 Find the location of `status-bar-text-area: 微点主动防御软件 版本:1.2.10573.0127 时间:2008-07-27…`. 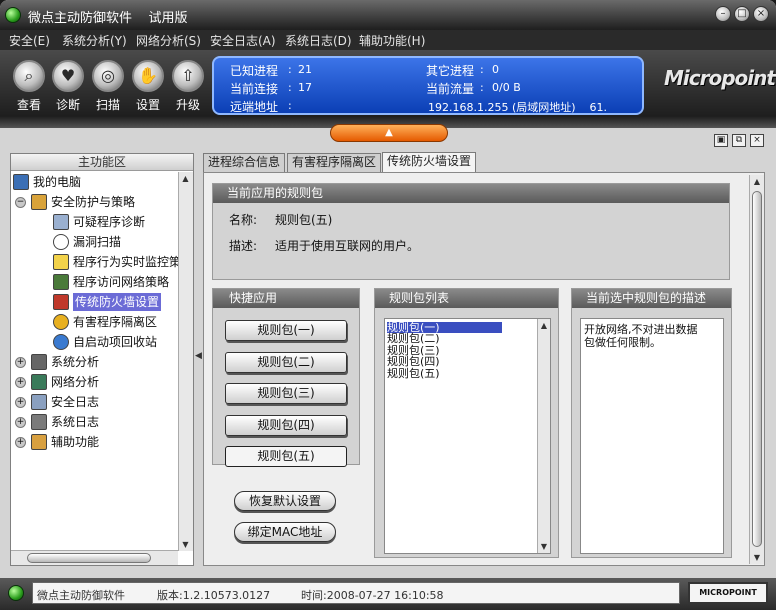

status-bar-text-area: 微点主动防御软件 版本:1.2.10573.0127 时间:2008-07-27… is located at coordinates (356, 593).